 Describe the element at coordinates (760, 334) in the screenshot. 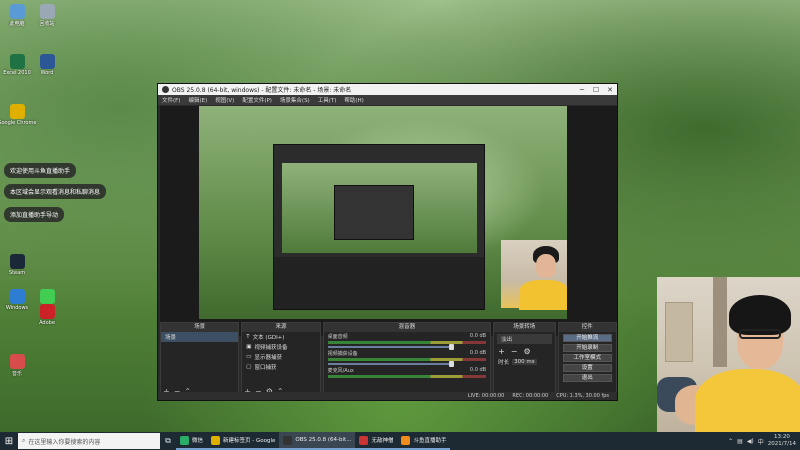

I see `webcam-glasses` at that location.